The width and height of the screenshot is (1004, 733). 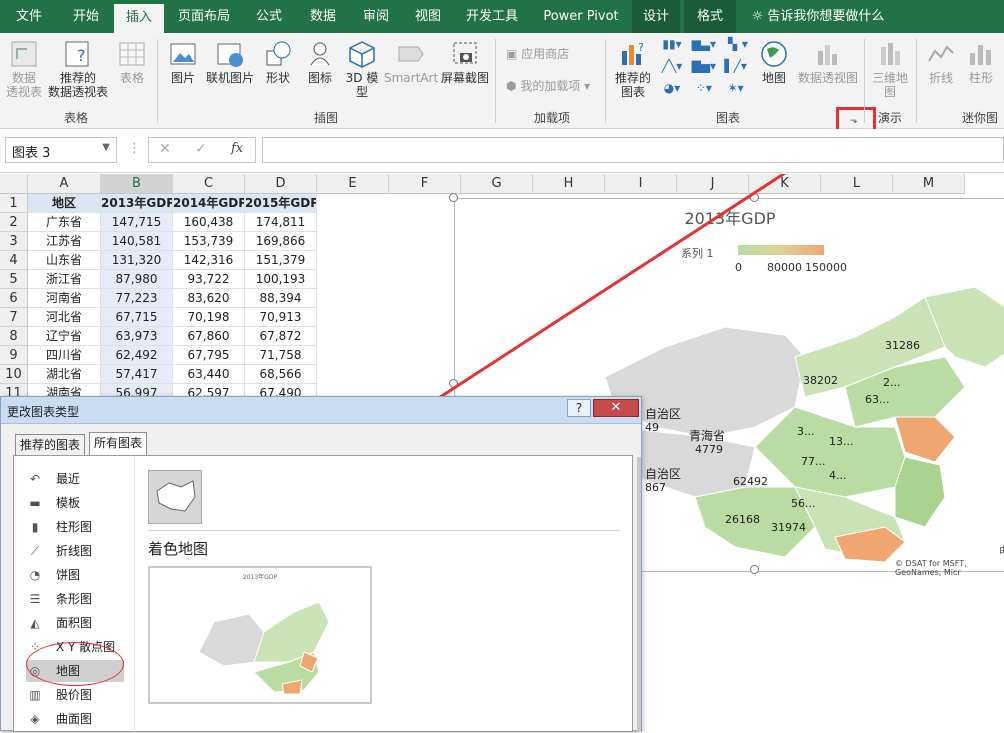 What do you see at coordinates (465, 62) in the screenshot?
I see `screenshot-button: 屏幕截图` at bounding box center [465, 62].